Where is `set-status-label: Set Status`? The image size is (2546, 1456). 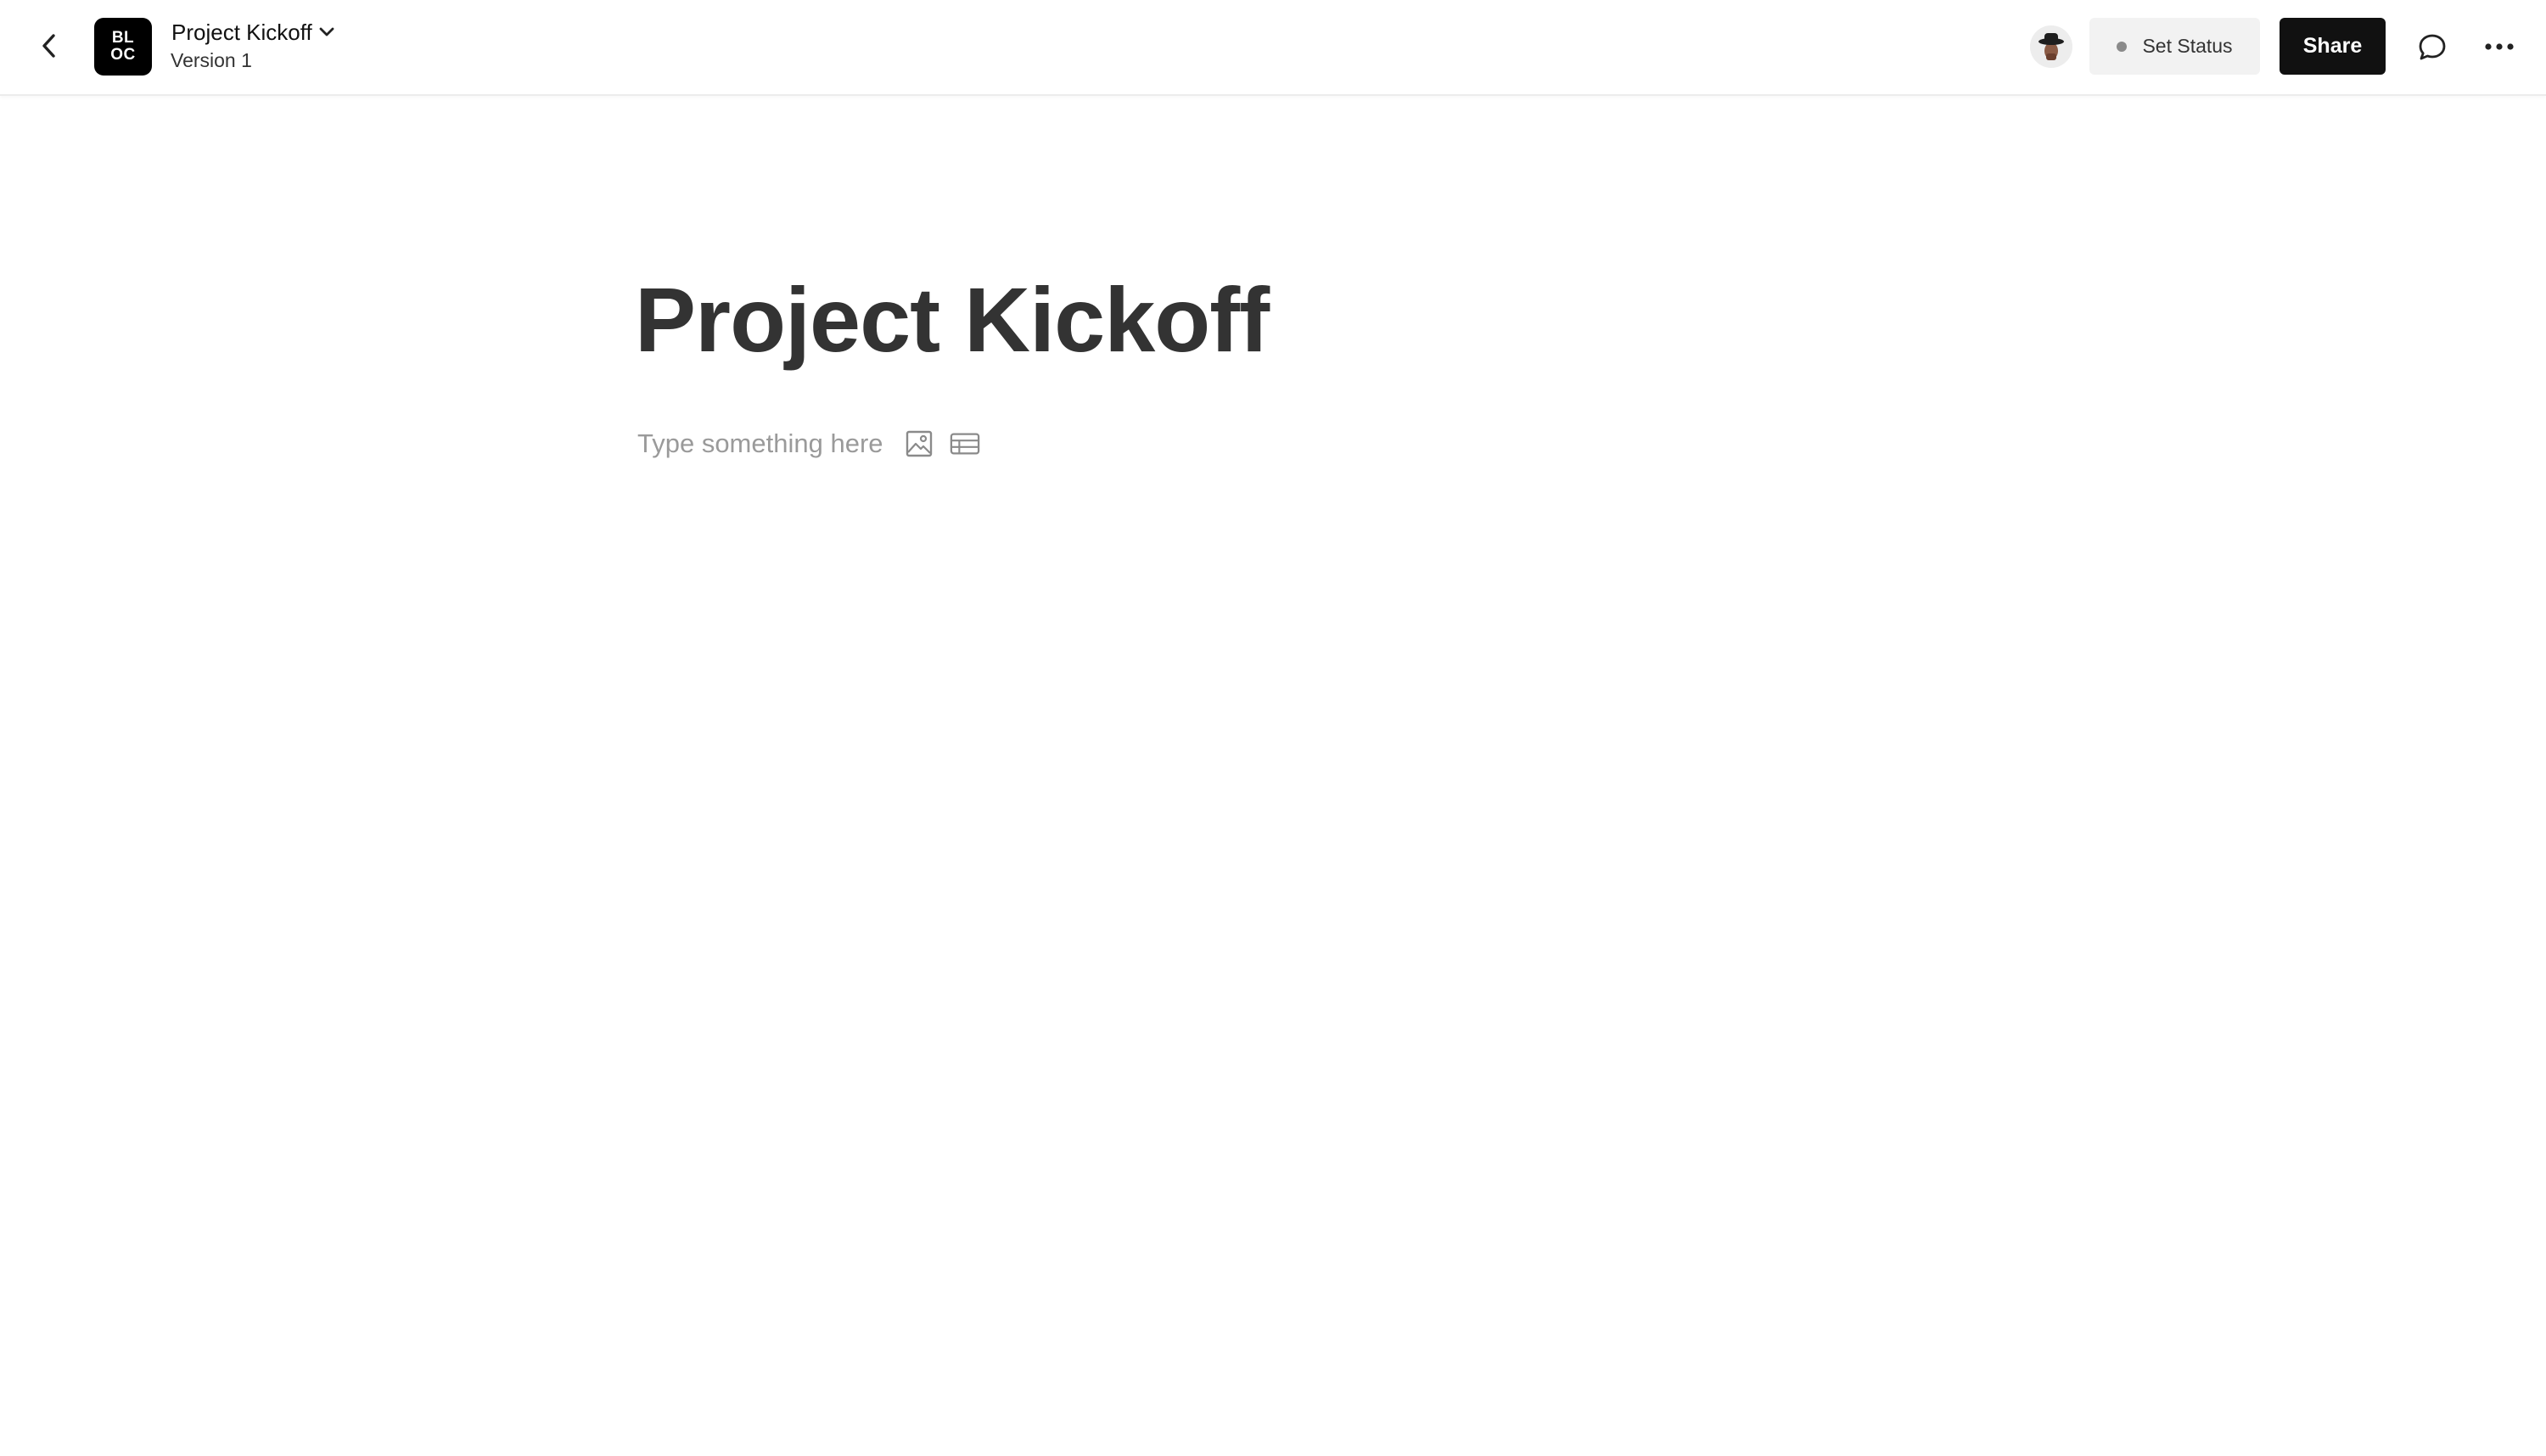
set-status-label: Set Status is located at coordinates (2187, 46).